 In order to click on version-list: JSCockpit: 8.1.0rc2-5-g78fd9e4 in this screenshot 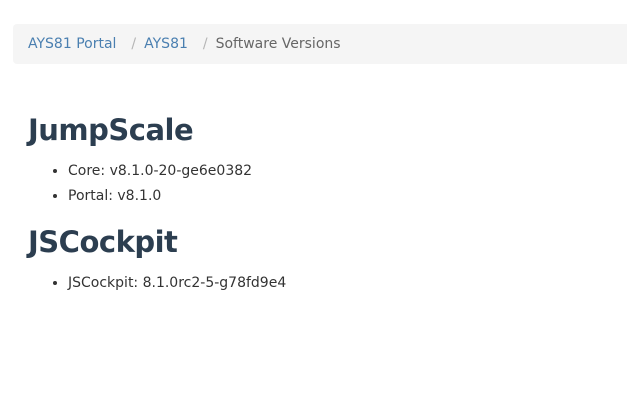, I will do `click(318, 283)`.